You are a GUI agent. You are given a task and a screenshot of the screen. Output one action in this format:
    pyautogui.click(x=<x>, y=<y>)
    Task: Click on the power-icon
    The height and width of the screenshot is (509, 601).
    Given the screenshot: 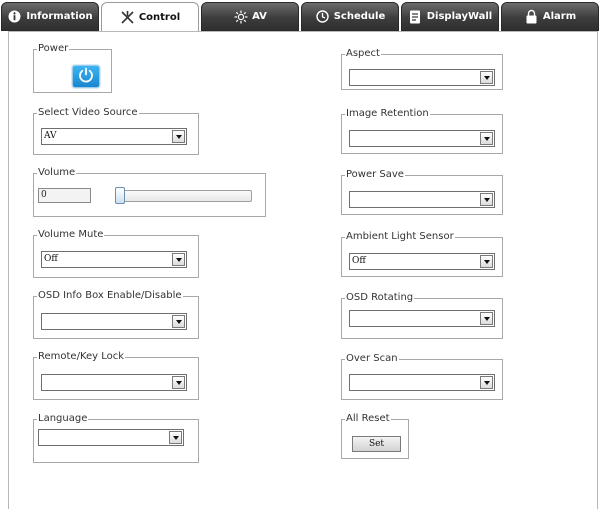 What is the action you would take?
    pyautogui.click(x=86, y=76)
    